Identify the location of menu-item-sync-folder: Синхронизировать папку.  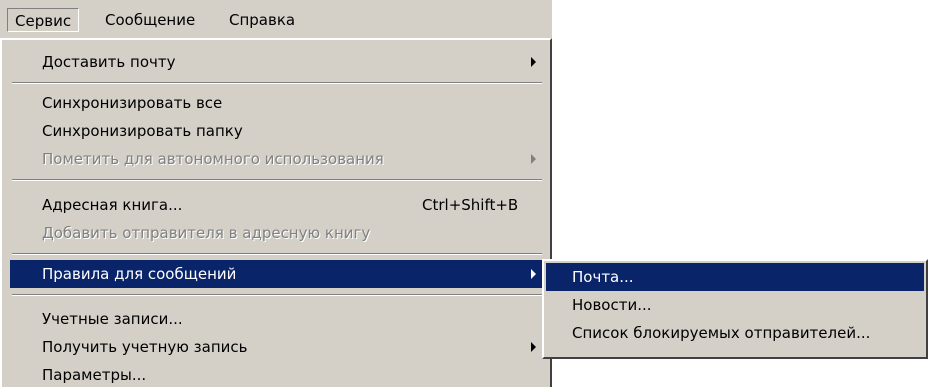
(278, 131).